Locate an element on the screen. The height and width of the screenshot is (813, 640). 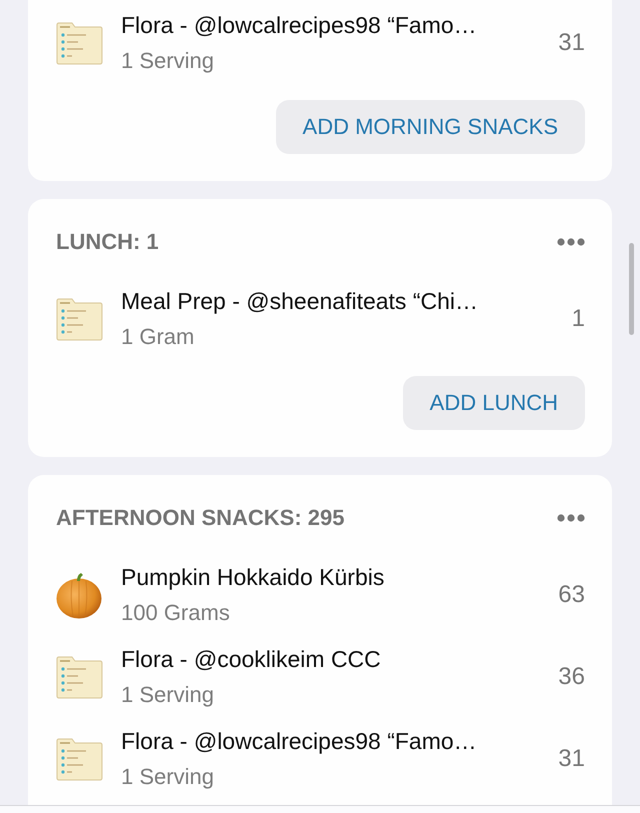
pumpkin-icon is located at coordinates (79, 595).